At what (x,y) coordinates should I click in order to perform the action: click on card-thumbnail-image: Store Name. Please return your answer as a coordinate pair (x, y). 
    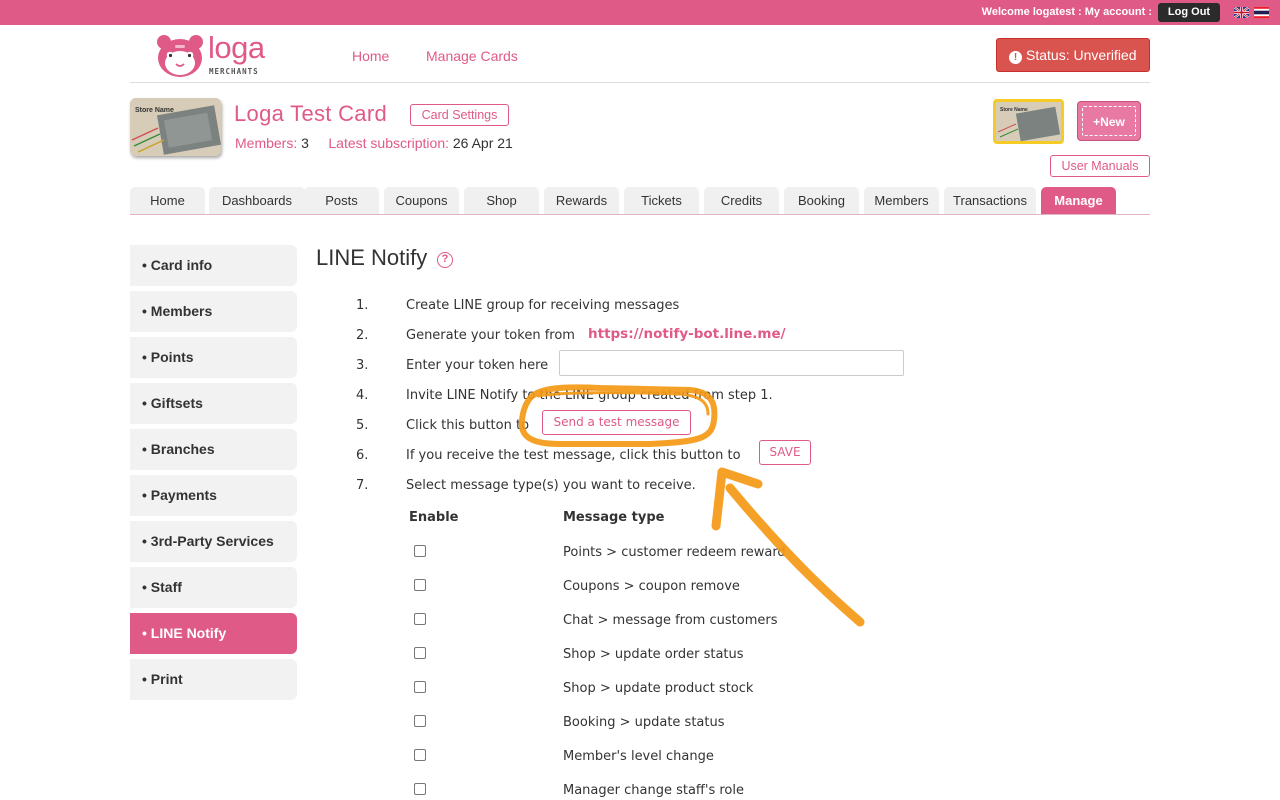
    Looking at the image, I should click on (175, 127).